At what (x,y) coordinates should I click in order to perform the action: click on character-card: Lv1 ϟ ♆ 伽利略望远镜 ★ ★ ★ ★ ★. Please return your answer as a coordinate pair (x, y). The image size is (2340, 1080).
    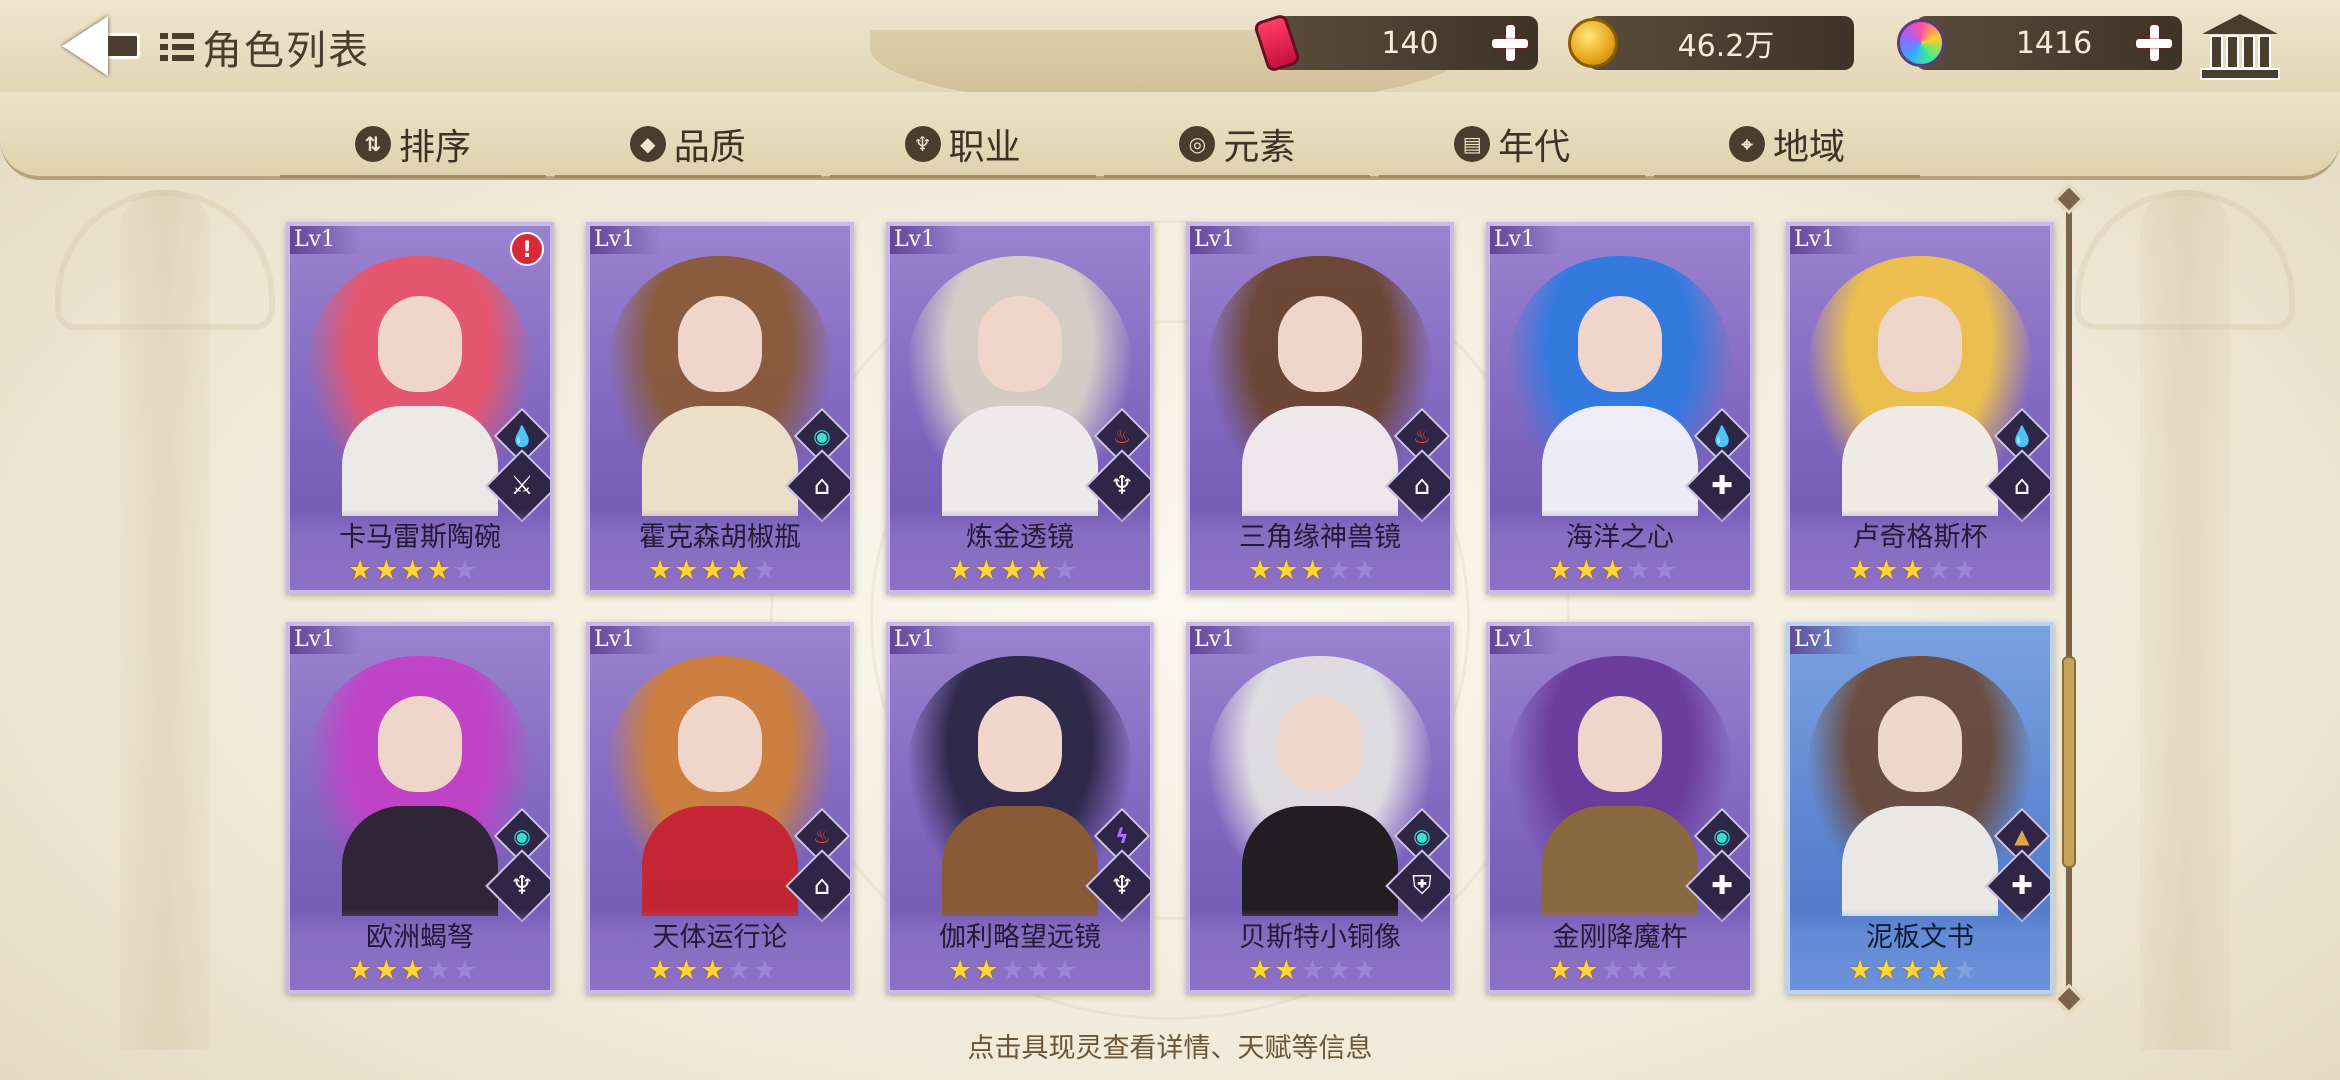
    Looking at the image, I should click on (1020, 808).